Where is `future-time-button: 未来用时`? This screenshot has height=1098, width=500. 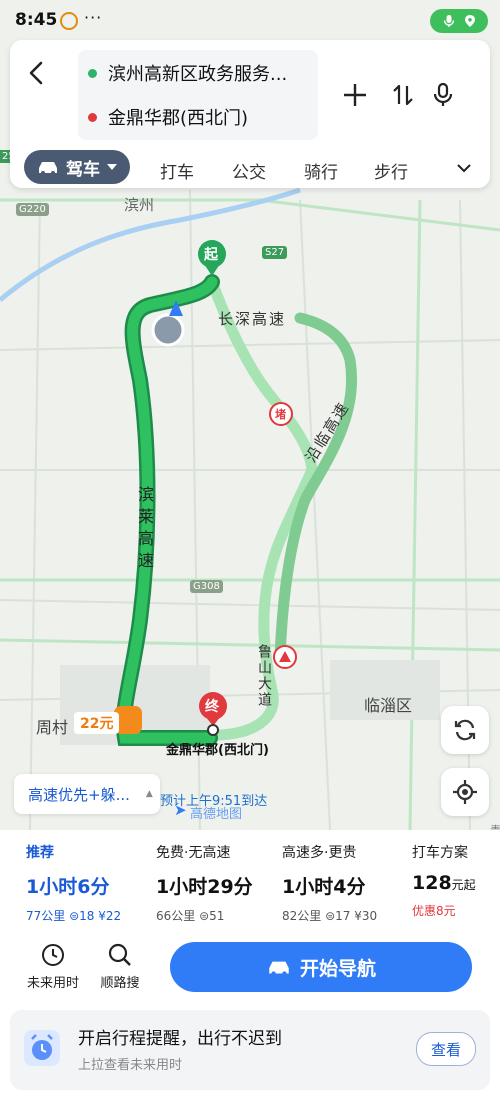
future-time-button: 未来用时 is located at coordinates (53, 966).